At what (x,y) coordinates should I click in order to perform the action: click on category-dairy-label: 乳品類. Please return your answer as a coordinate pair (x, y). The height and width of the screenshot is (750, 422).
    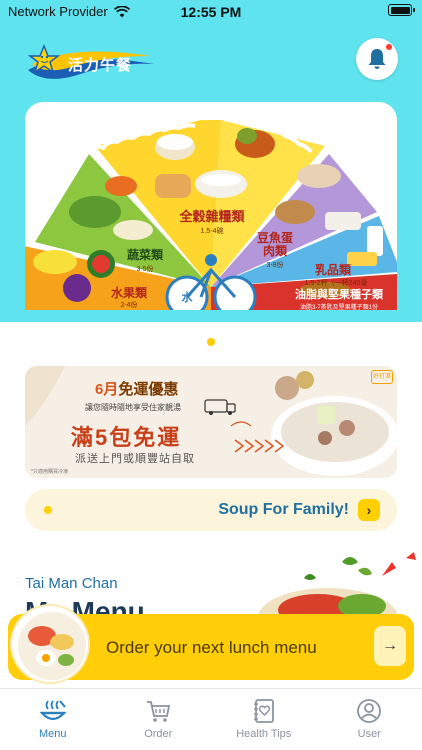
    Looking at the image, I should click on (332, 270).